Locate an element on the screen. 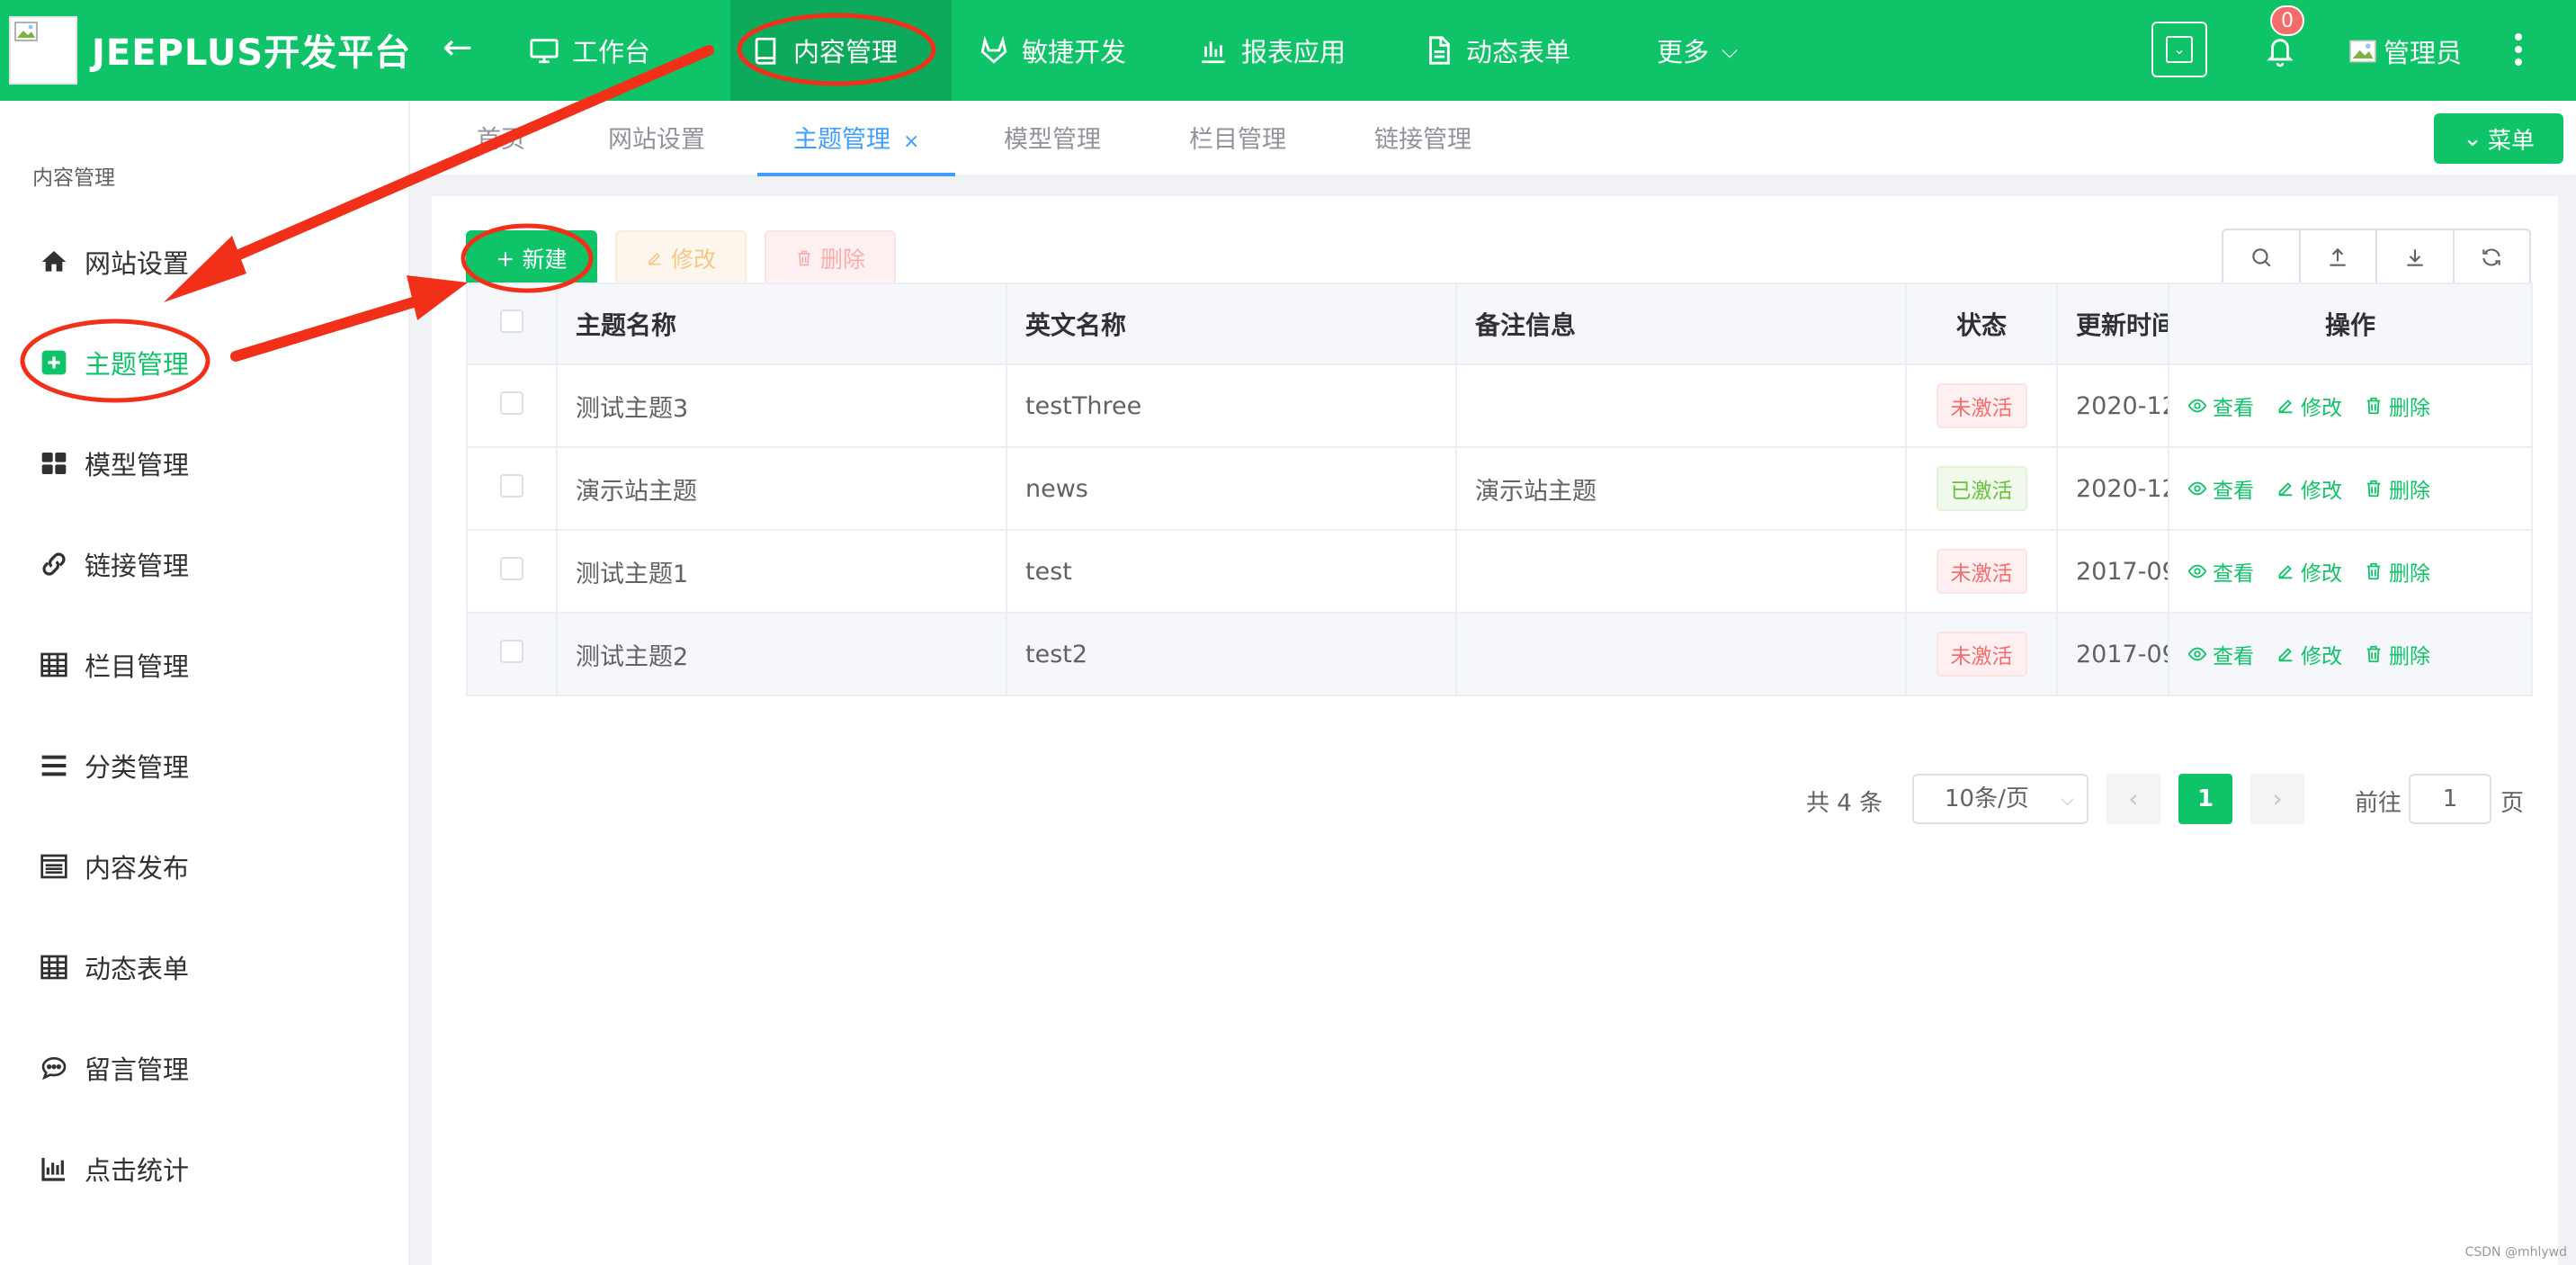 The image size is (2576, 1265). tab-theme-management: 主题管理 × is located at coordinates (856, 138).